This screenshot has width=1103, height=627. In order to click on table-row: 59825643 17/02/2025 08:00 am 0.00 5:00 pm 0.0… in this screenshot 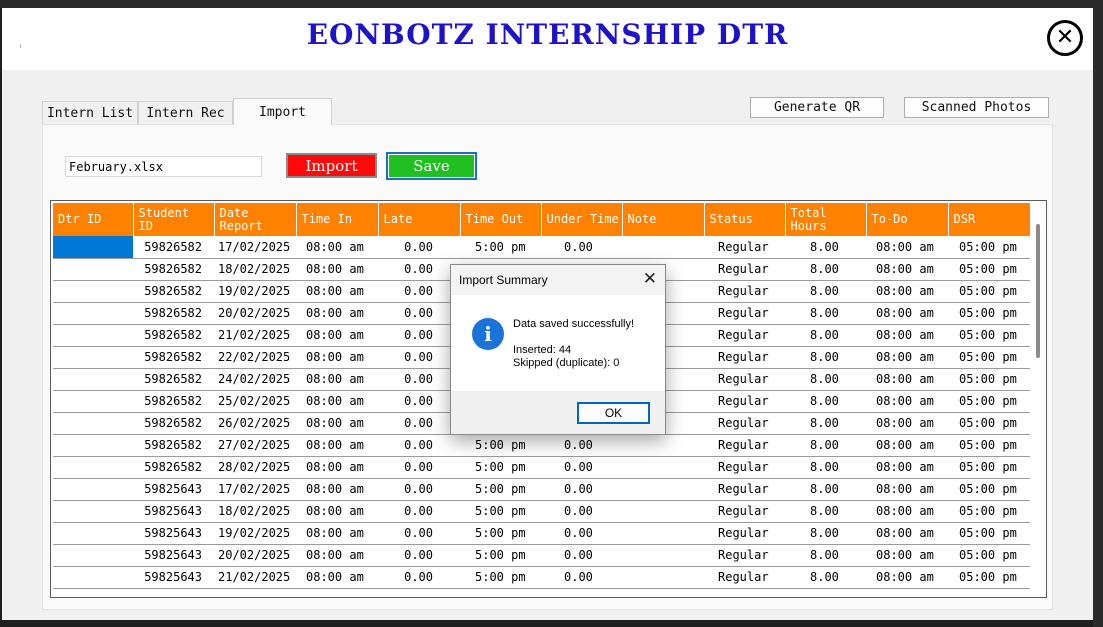, I will do `click(541, 489)`.